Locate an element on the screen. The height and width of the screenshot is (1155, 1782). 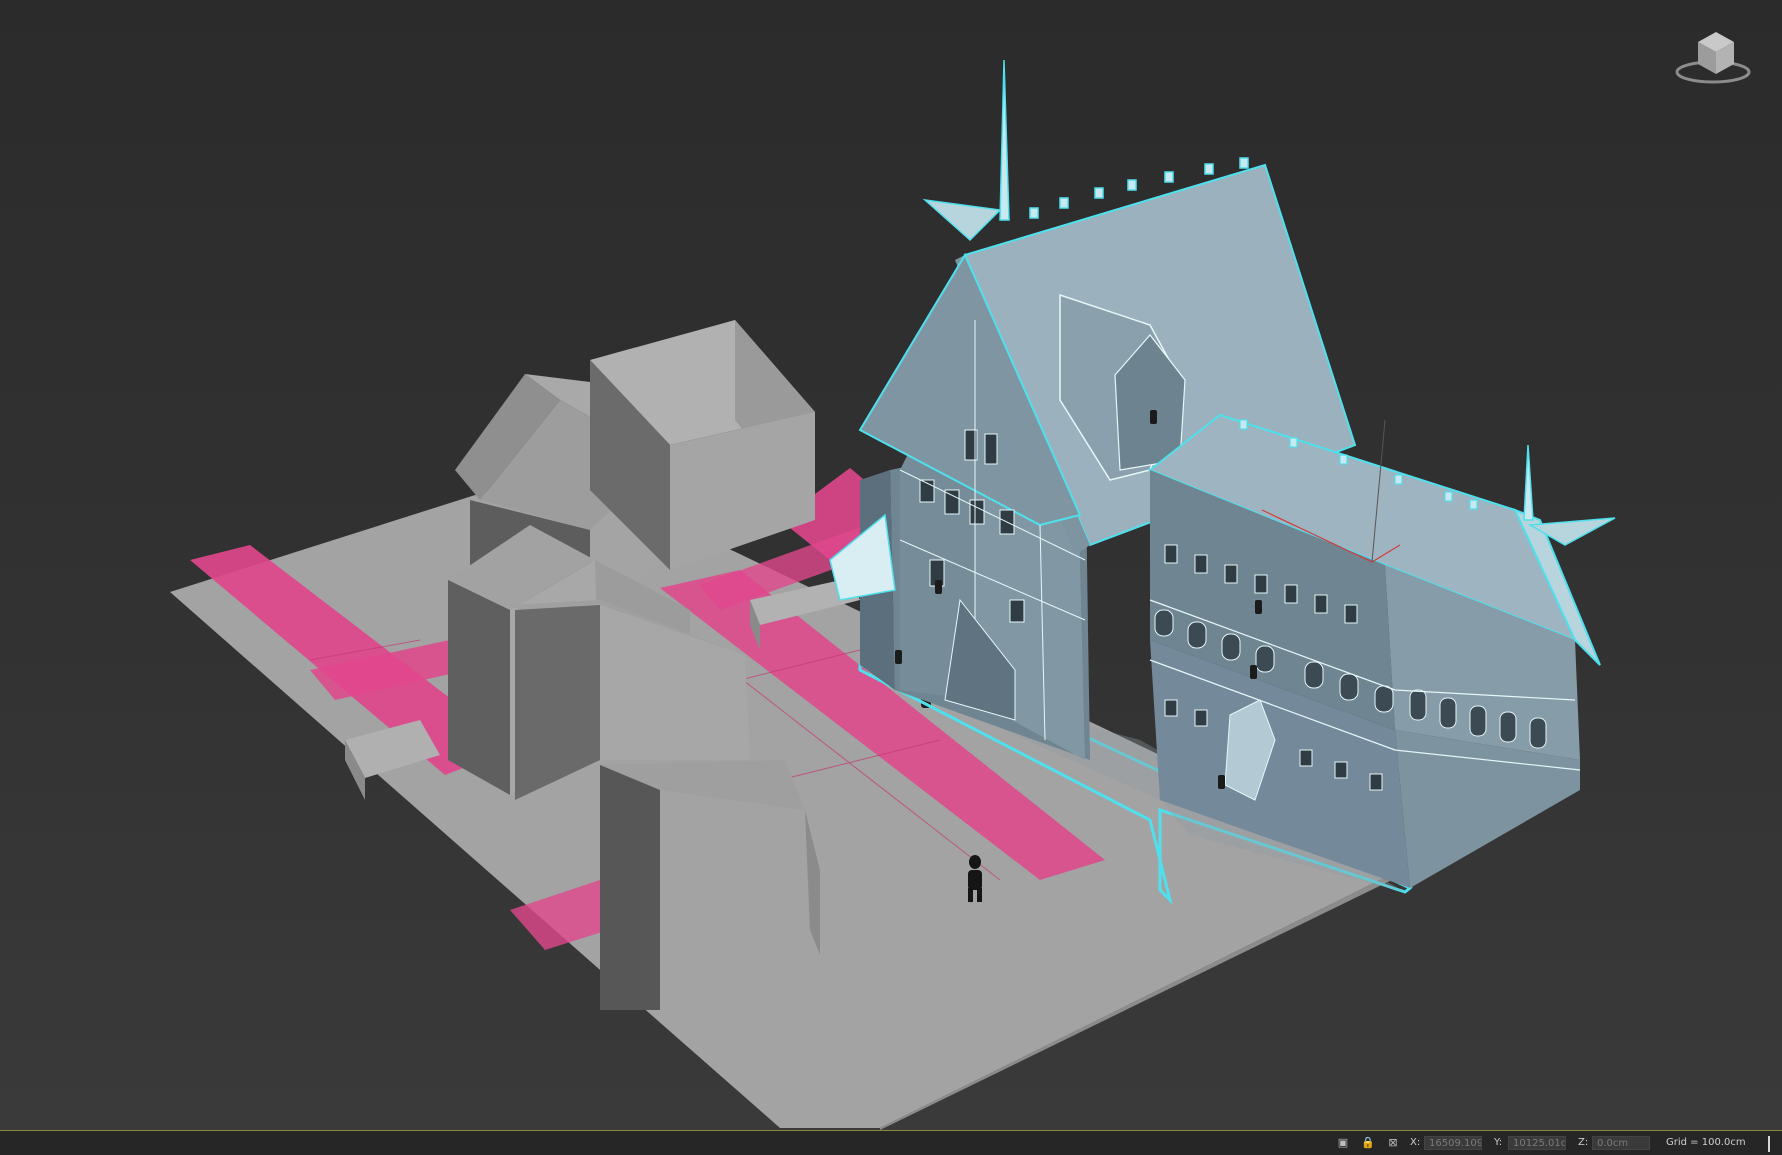
z-coordinate-field: 0.0cm is located at coordinates (1621, 1143).